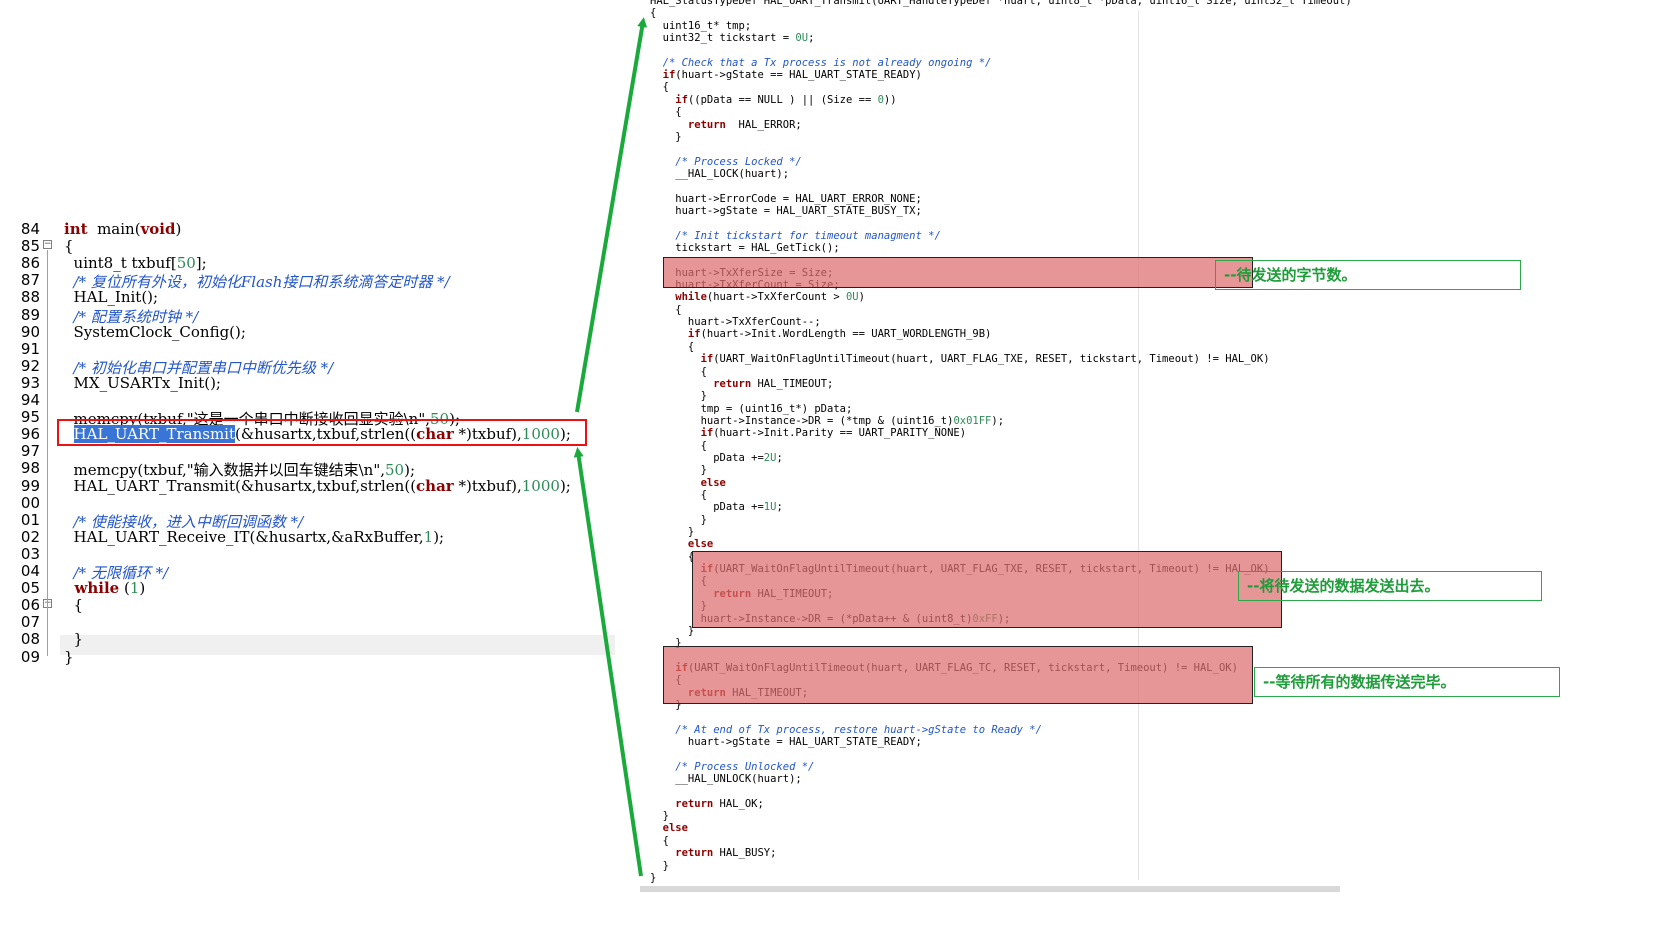 The height and width of the screenshot is (942, 1665). What do you see at coordinates (608, 662) in the screenshot?
I see `arrow-from-function-end` at bounding box center [608, 662].